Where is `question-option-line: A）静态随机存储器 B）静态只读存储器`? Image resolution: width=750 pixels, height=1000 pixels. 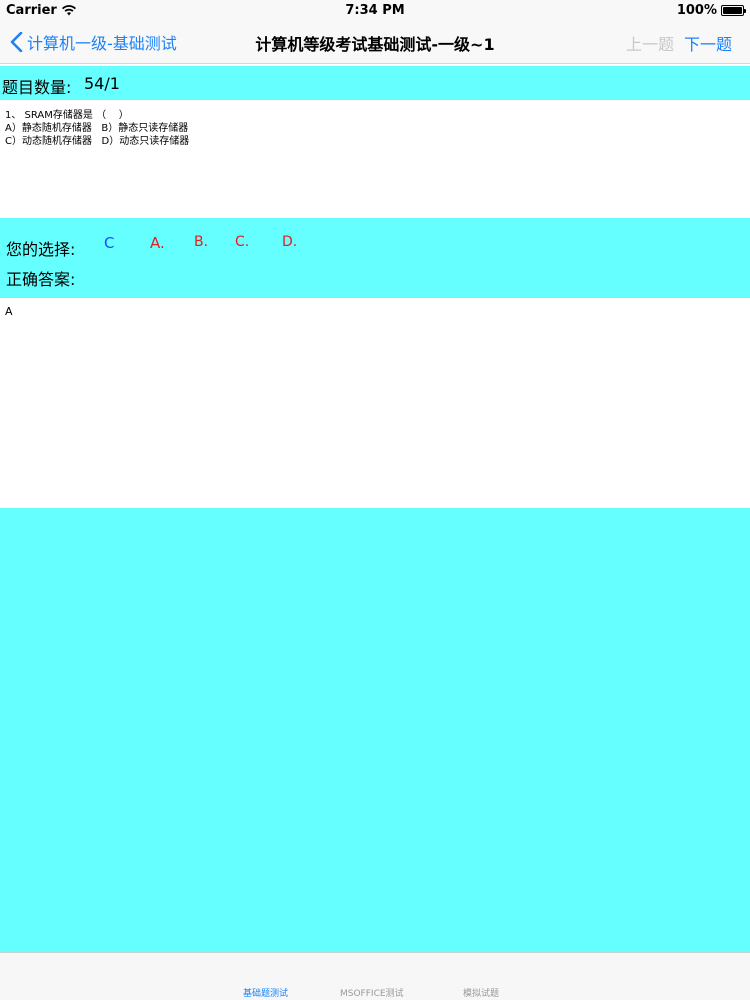 question-option-line: A）静态随机存储器 B）静态只读存储器 is located at coordinates (97, 128).